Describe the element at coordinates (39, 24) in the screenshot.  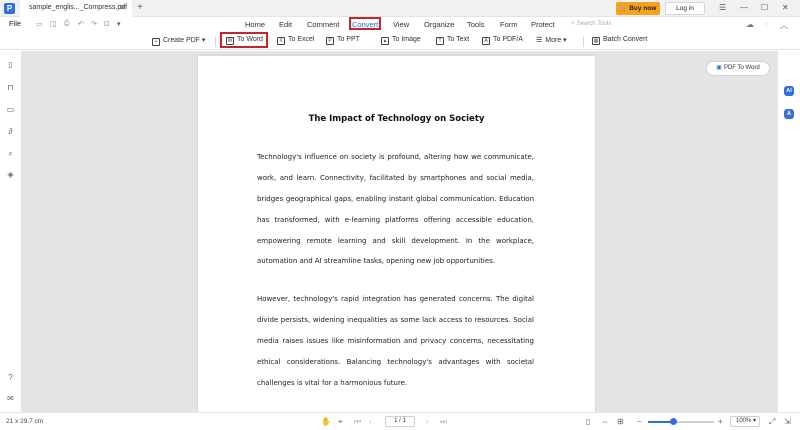
I see `open-file-icon: ▭` at that location.